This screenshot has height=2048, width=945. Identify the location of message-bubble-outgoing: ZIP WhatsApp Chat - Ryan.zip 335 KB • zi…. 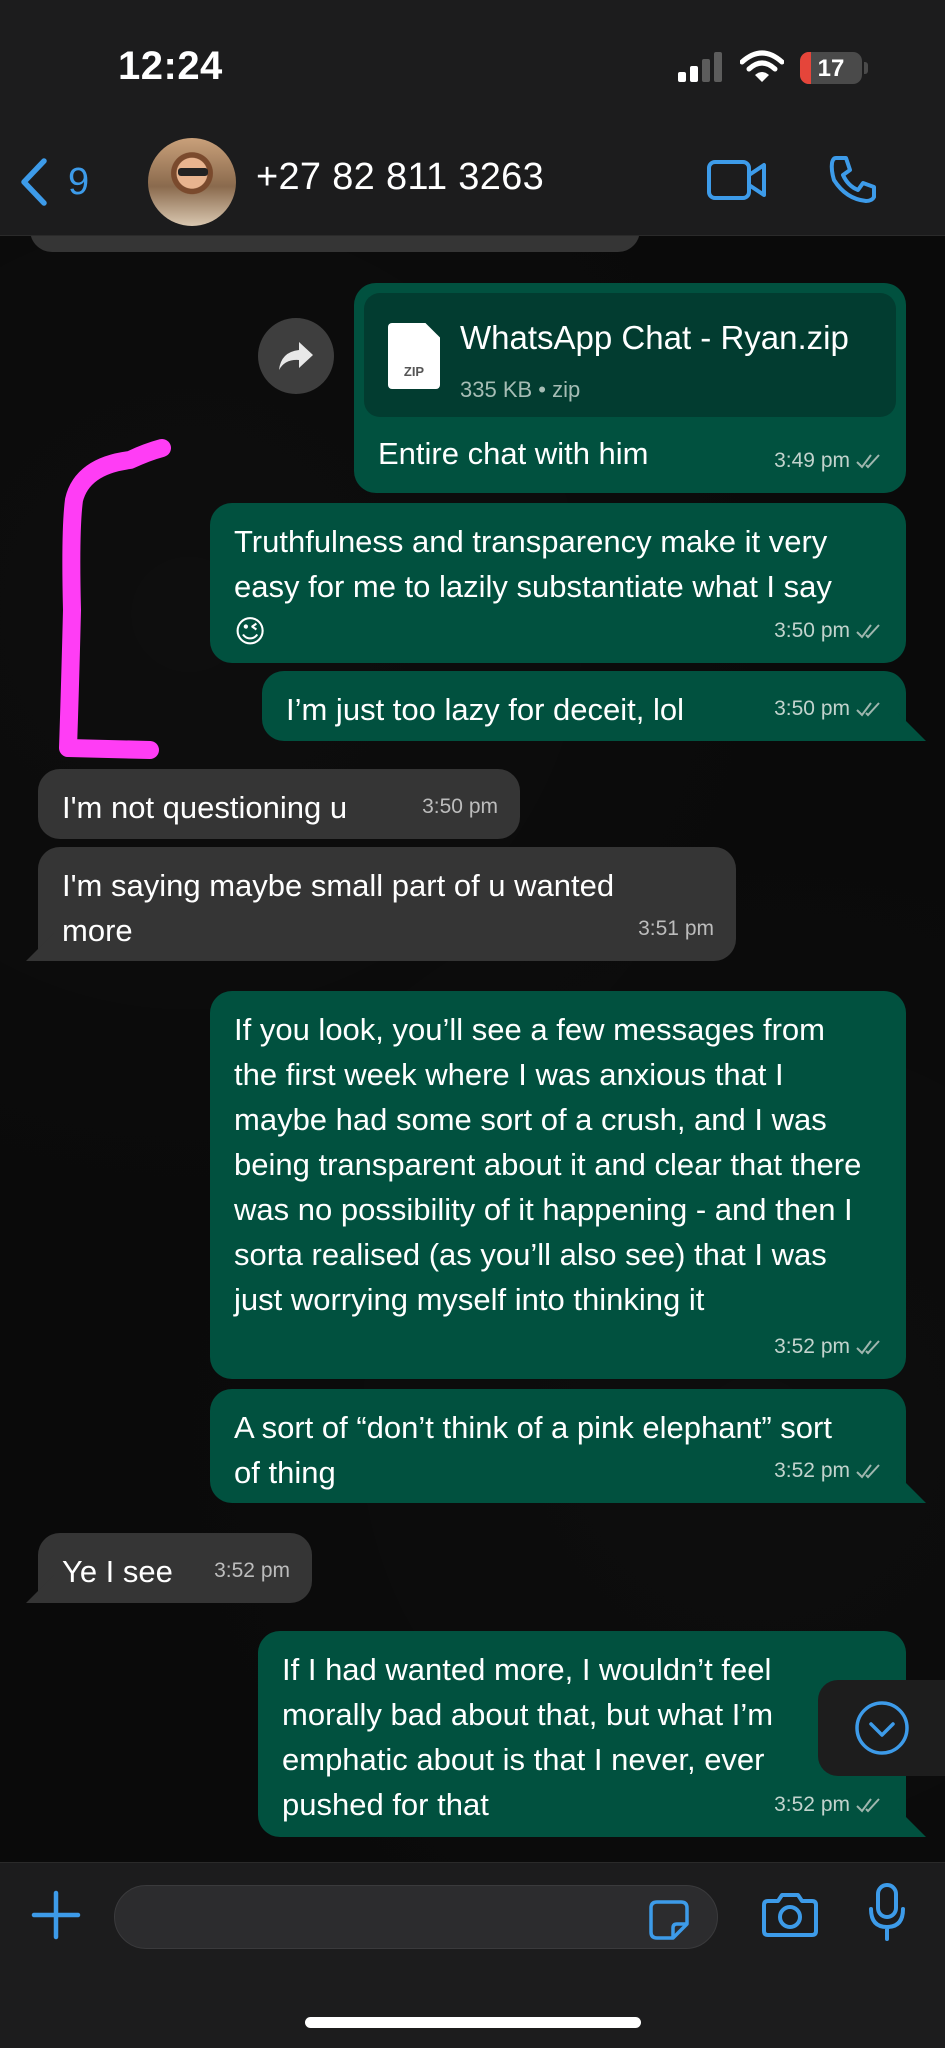
(630, 388).